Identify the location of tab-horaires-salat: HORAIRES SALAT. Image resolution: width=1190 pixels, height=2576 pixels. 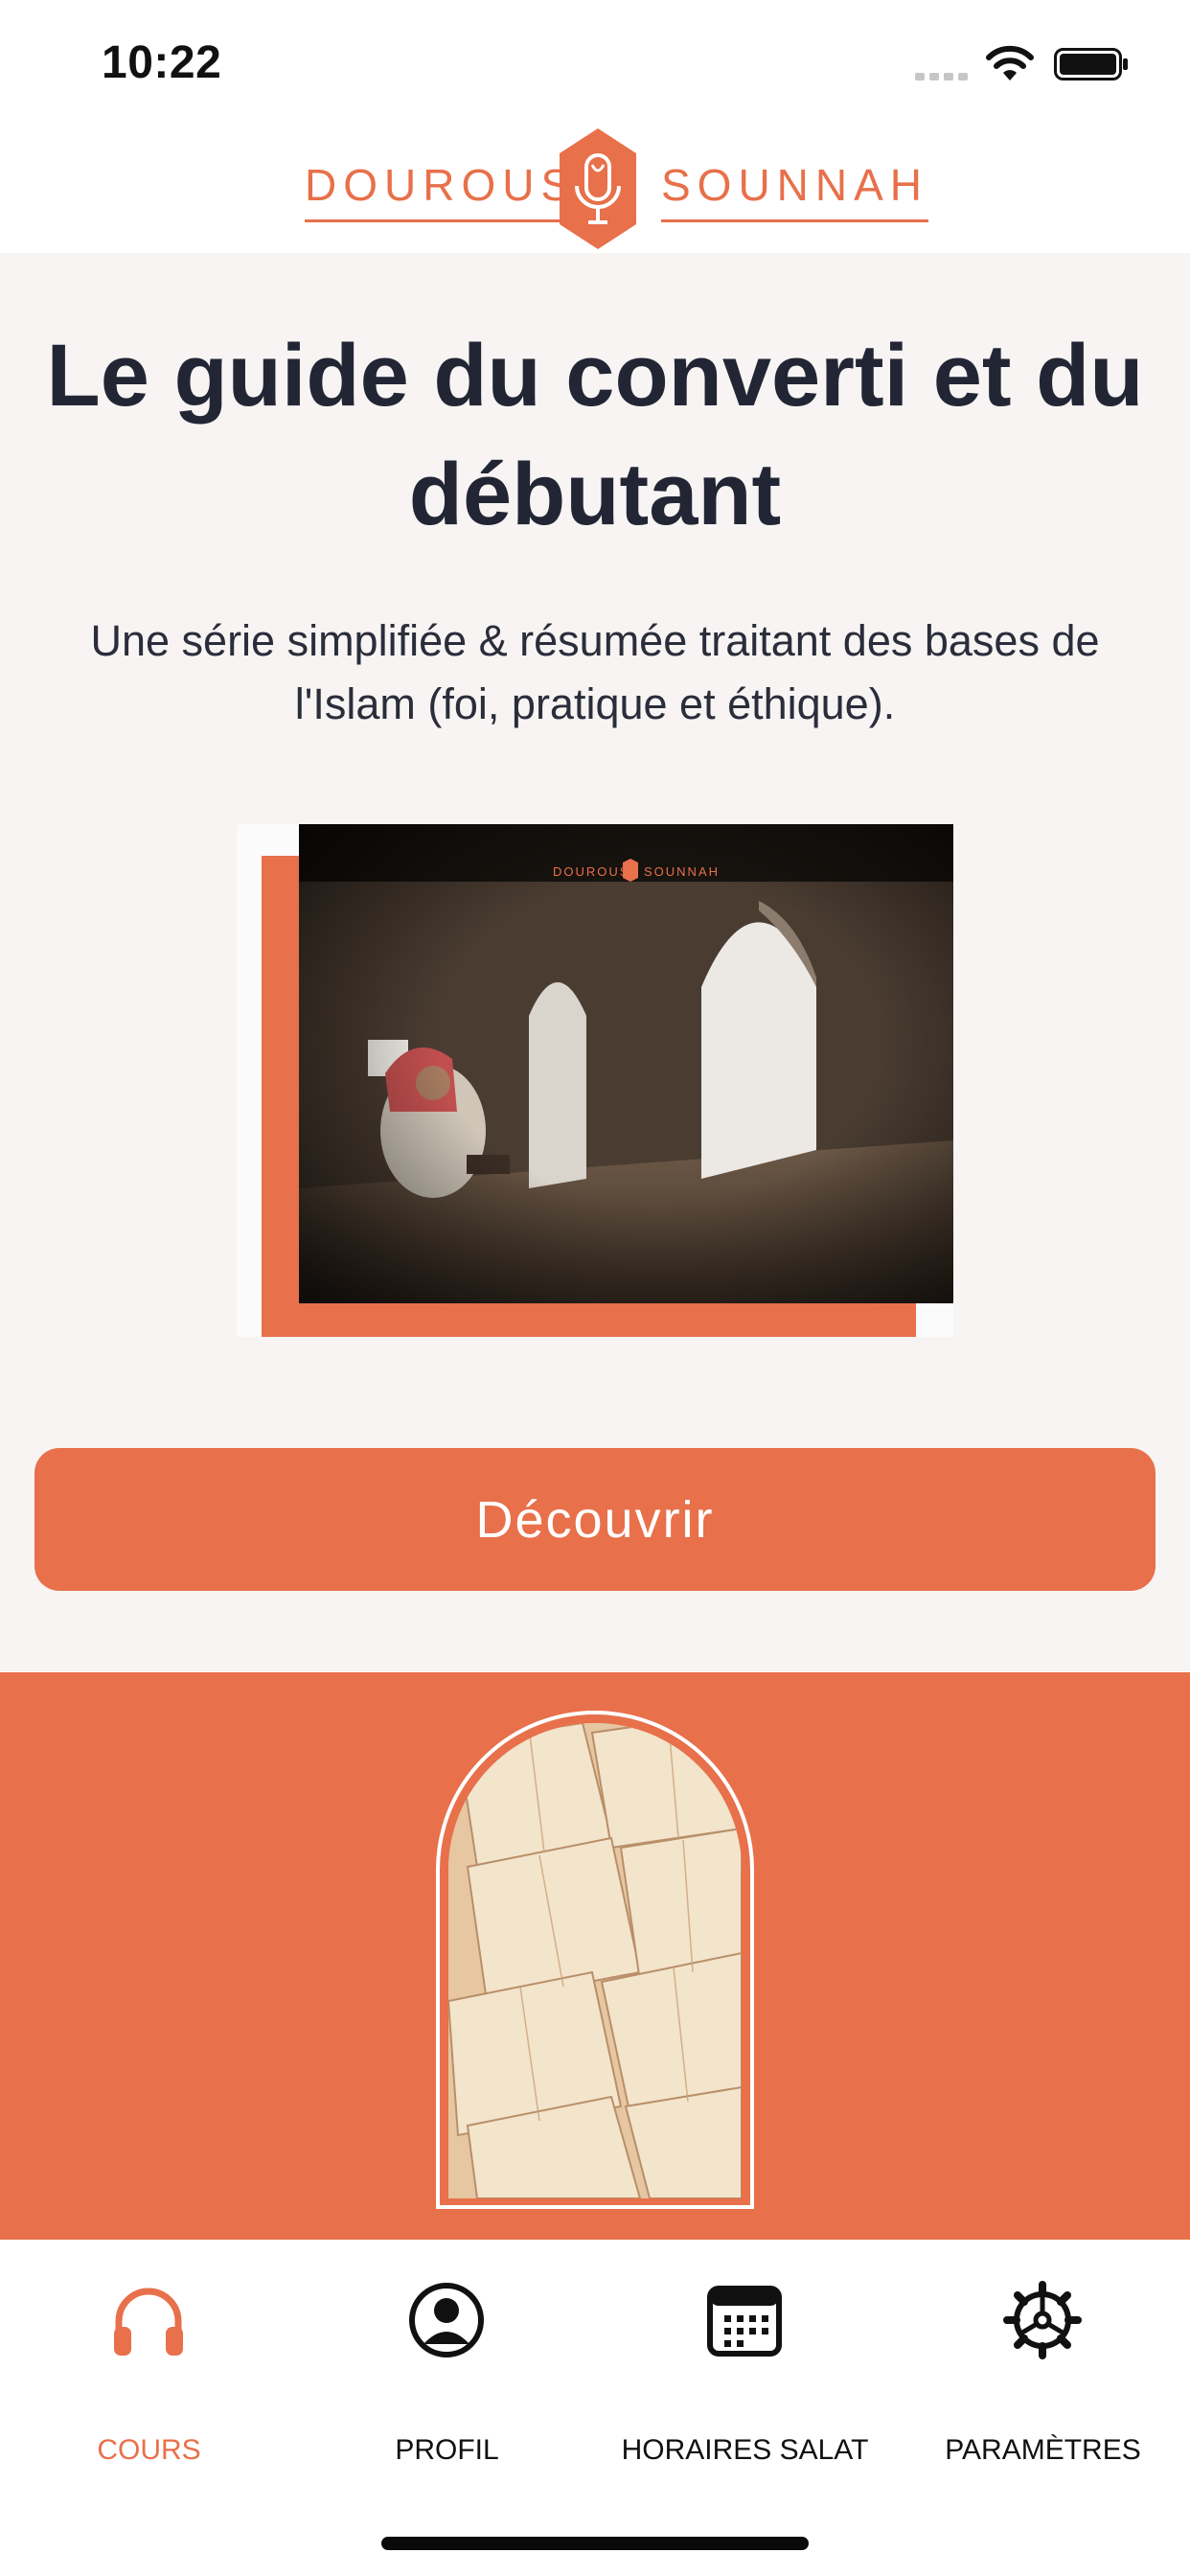
(745, 2381).